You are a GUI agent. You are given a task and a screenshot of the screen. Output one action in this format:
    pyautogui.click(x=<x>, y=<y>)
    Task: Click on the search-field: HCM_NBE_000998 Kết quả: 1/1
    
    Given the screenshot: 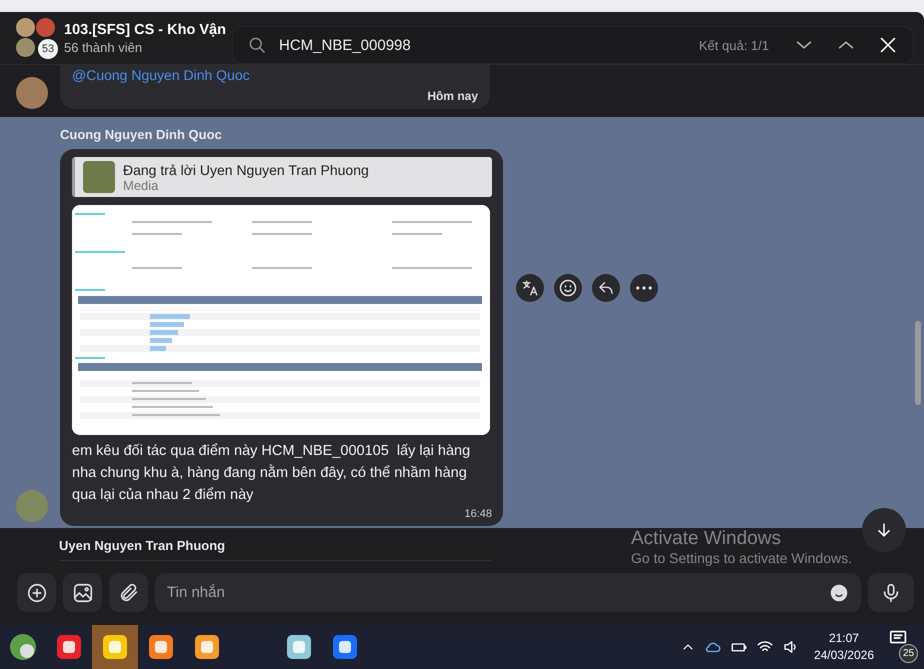 What is the action you would take?
    pyautogui.click(x=573, y=45)
    